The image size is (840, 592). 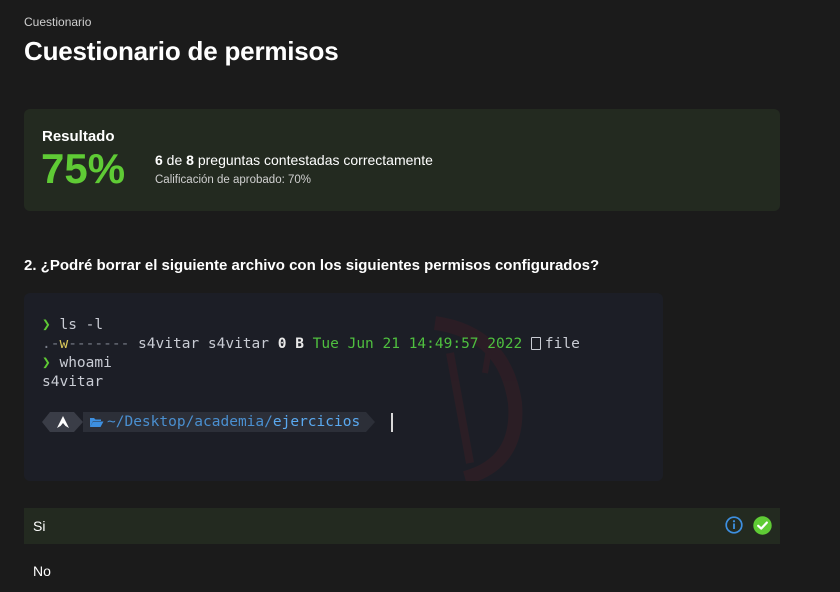 I want to click on powerline-path-segment: ~/Desktop/academia/ejercicios, so click(x=225, y=422).